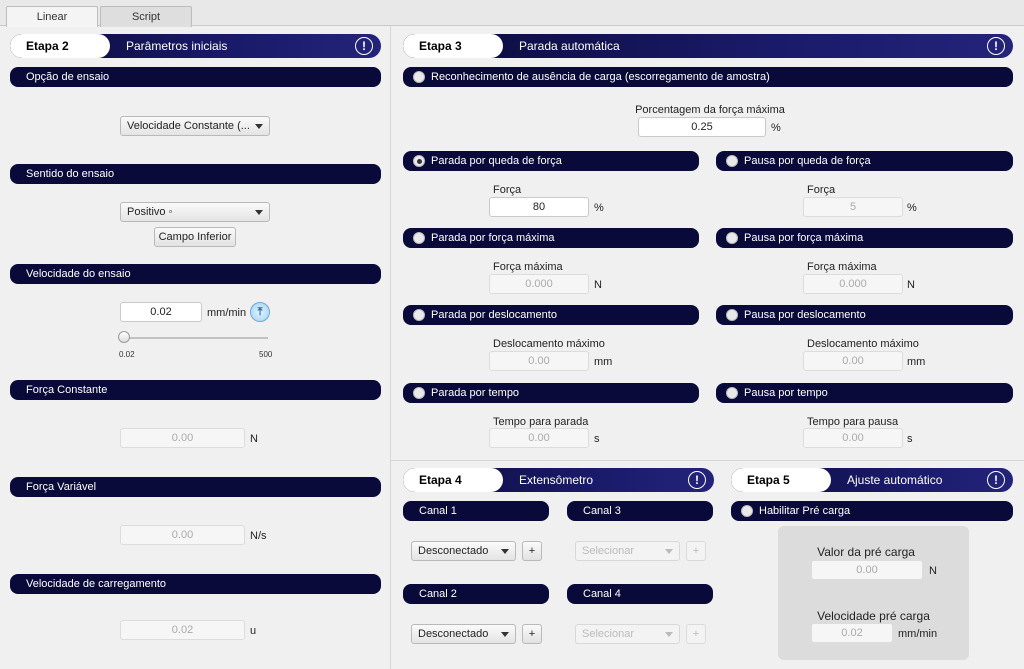 The height and width of the screenshot is (669, 1024). I want to click on velocidade-carregamento-input: 0.02, so click(182, 630).